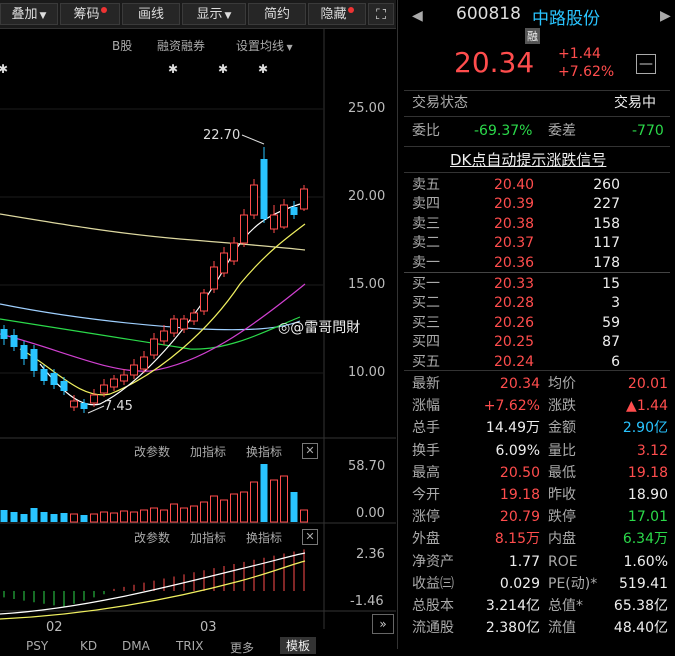  Describe the element at coordinates (514, 362) in the screenshot. I see `bids-price: 20.24` at that location.